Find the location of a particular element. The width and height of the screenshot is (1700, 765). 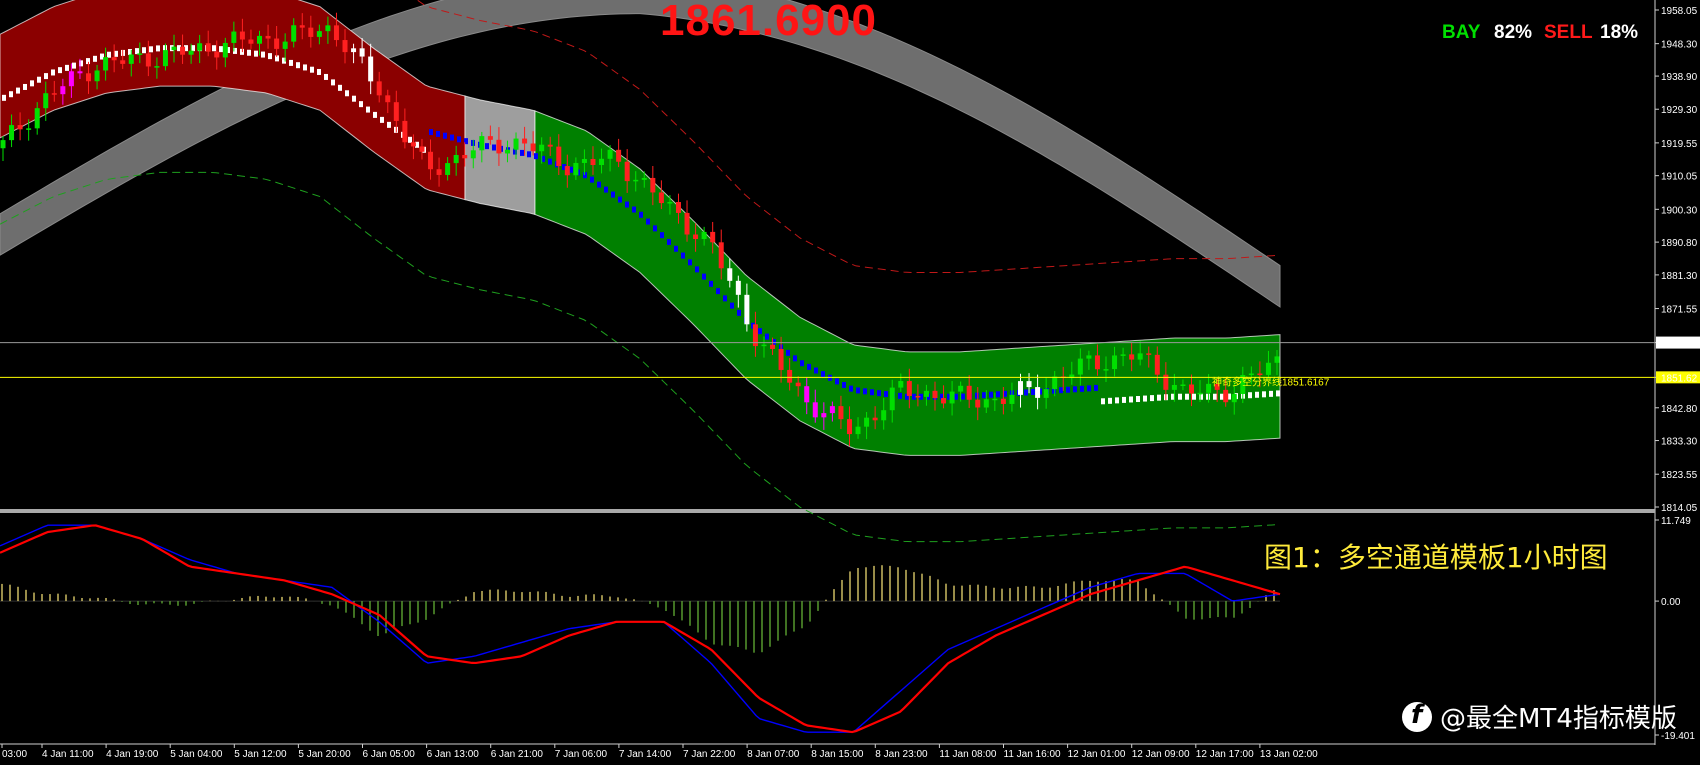

x-tick-label: 8 Jan 15:00 is located at coordinates (837, 754).